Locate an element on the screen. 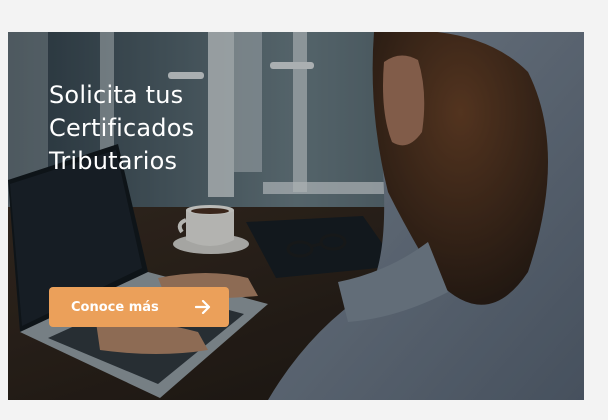  hero-headline: Solicita tus Certificados Tributarios is located at coordinates (122, 128).